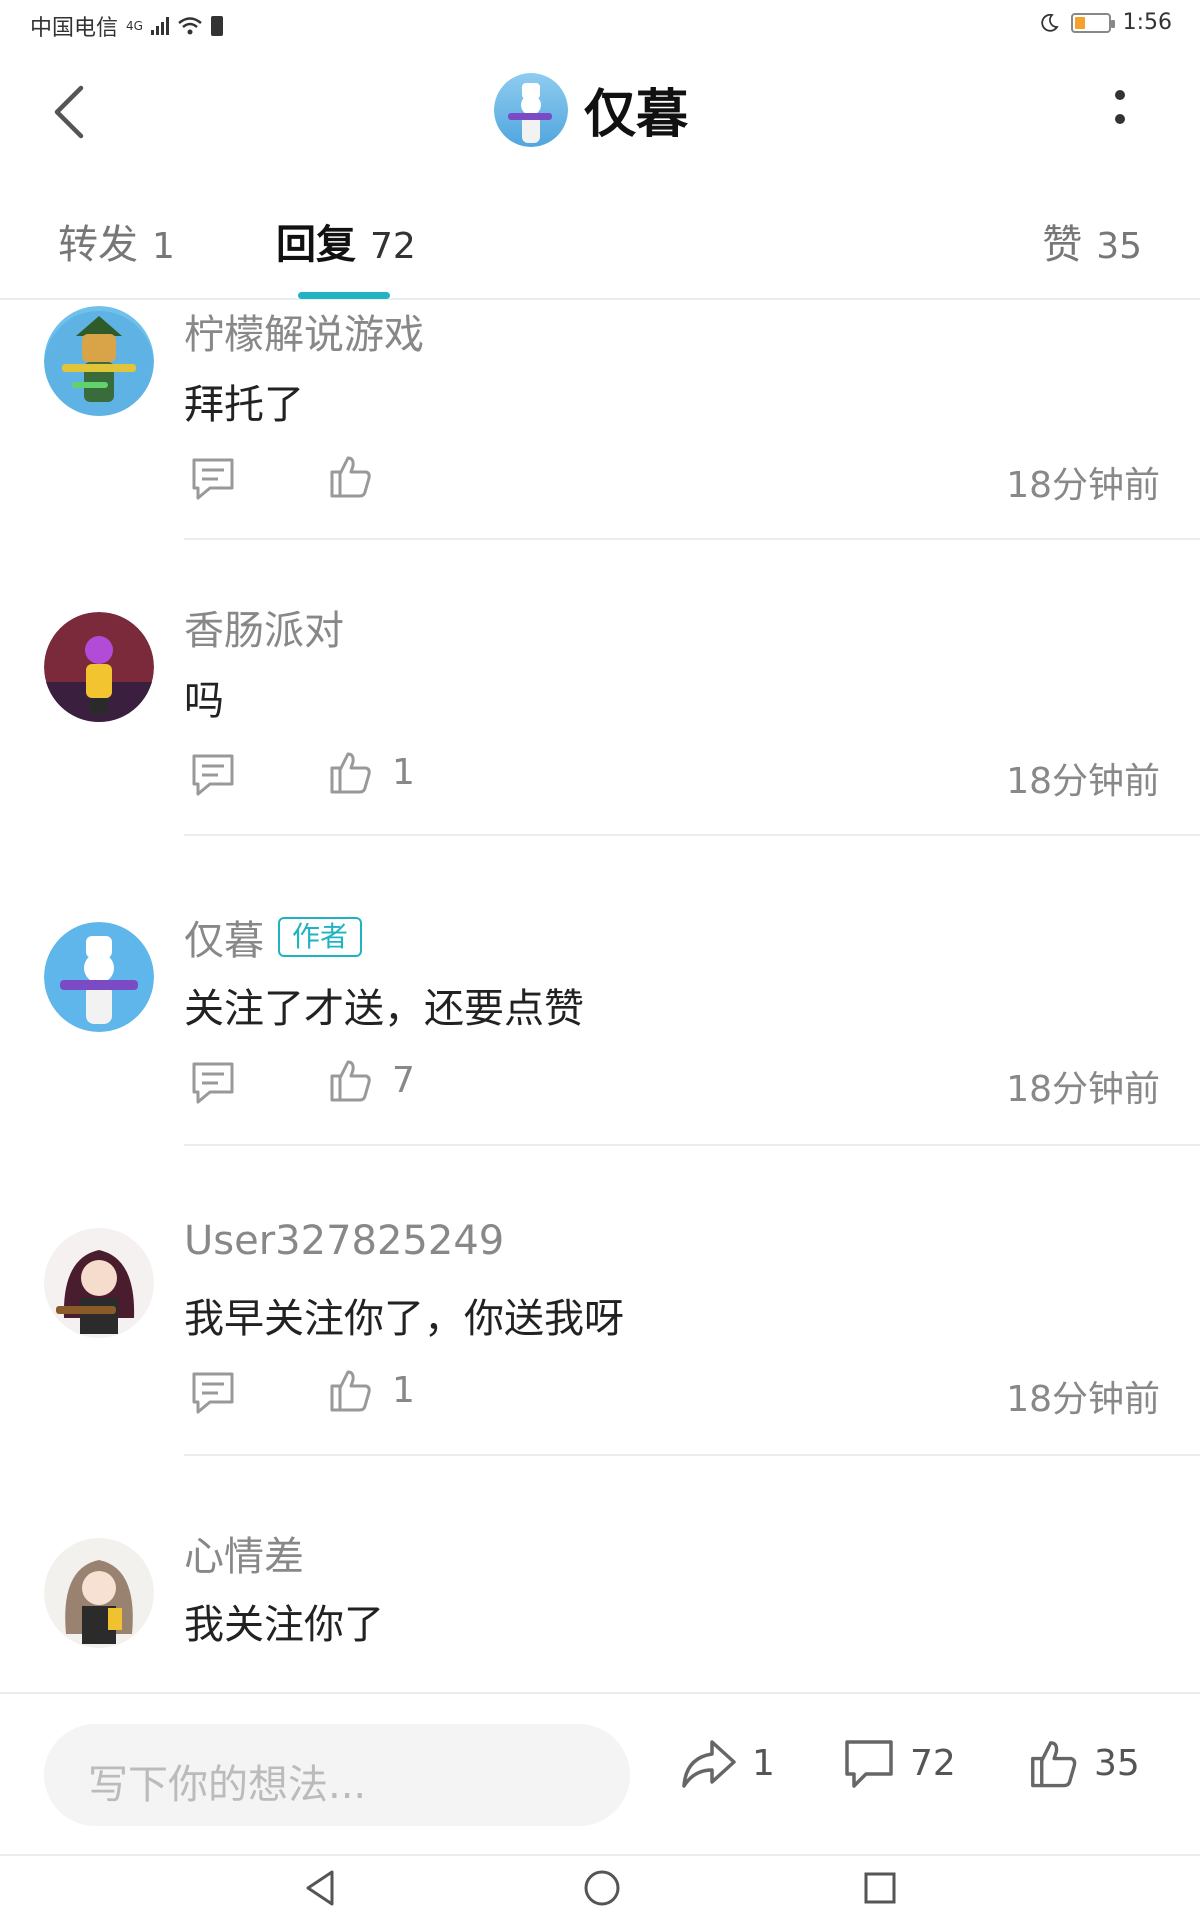  What do you see at coordinates (284, 1625) in the screenshot?
I see `comment-text: 我关注你了` at bounding box center [284, 1625].